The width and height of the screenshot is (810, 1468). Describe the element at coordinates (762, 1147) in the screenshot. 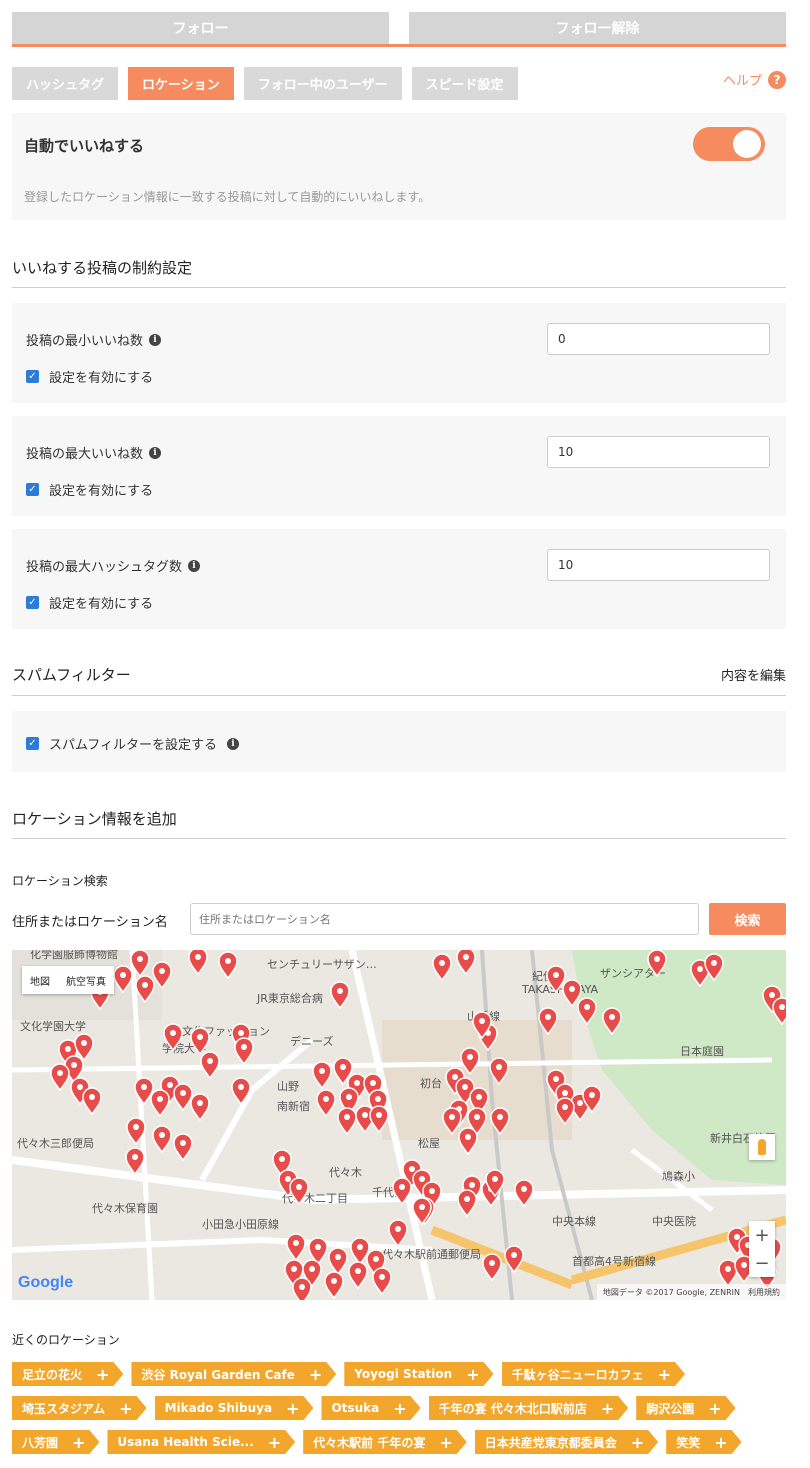

I see `street-view-icon` at that location.